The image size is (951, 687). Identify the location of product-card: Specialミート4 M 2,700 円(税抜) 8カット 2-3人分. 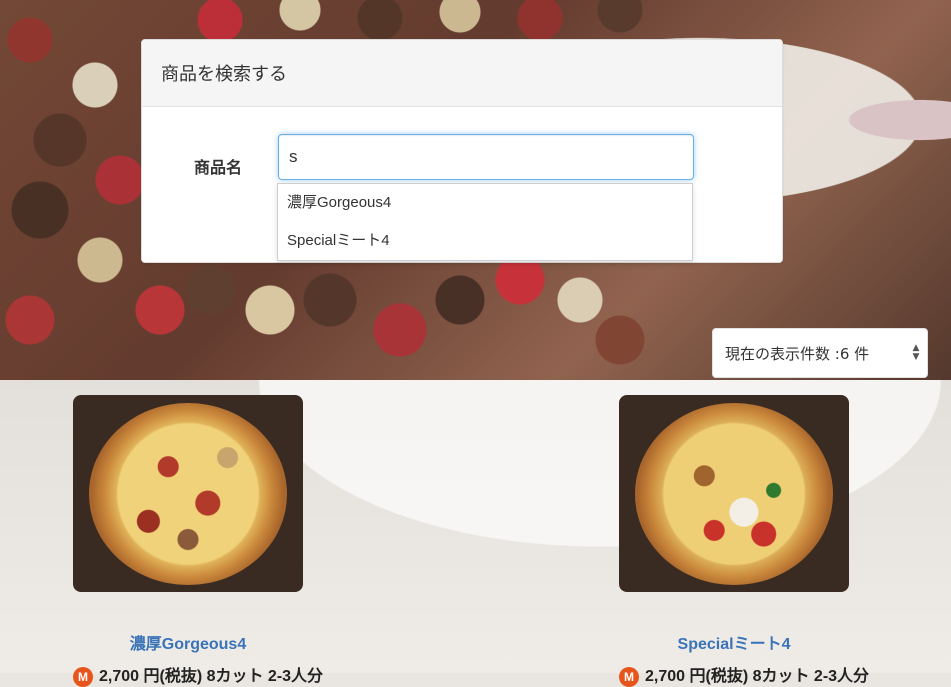
(744, 541).